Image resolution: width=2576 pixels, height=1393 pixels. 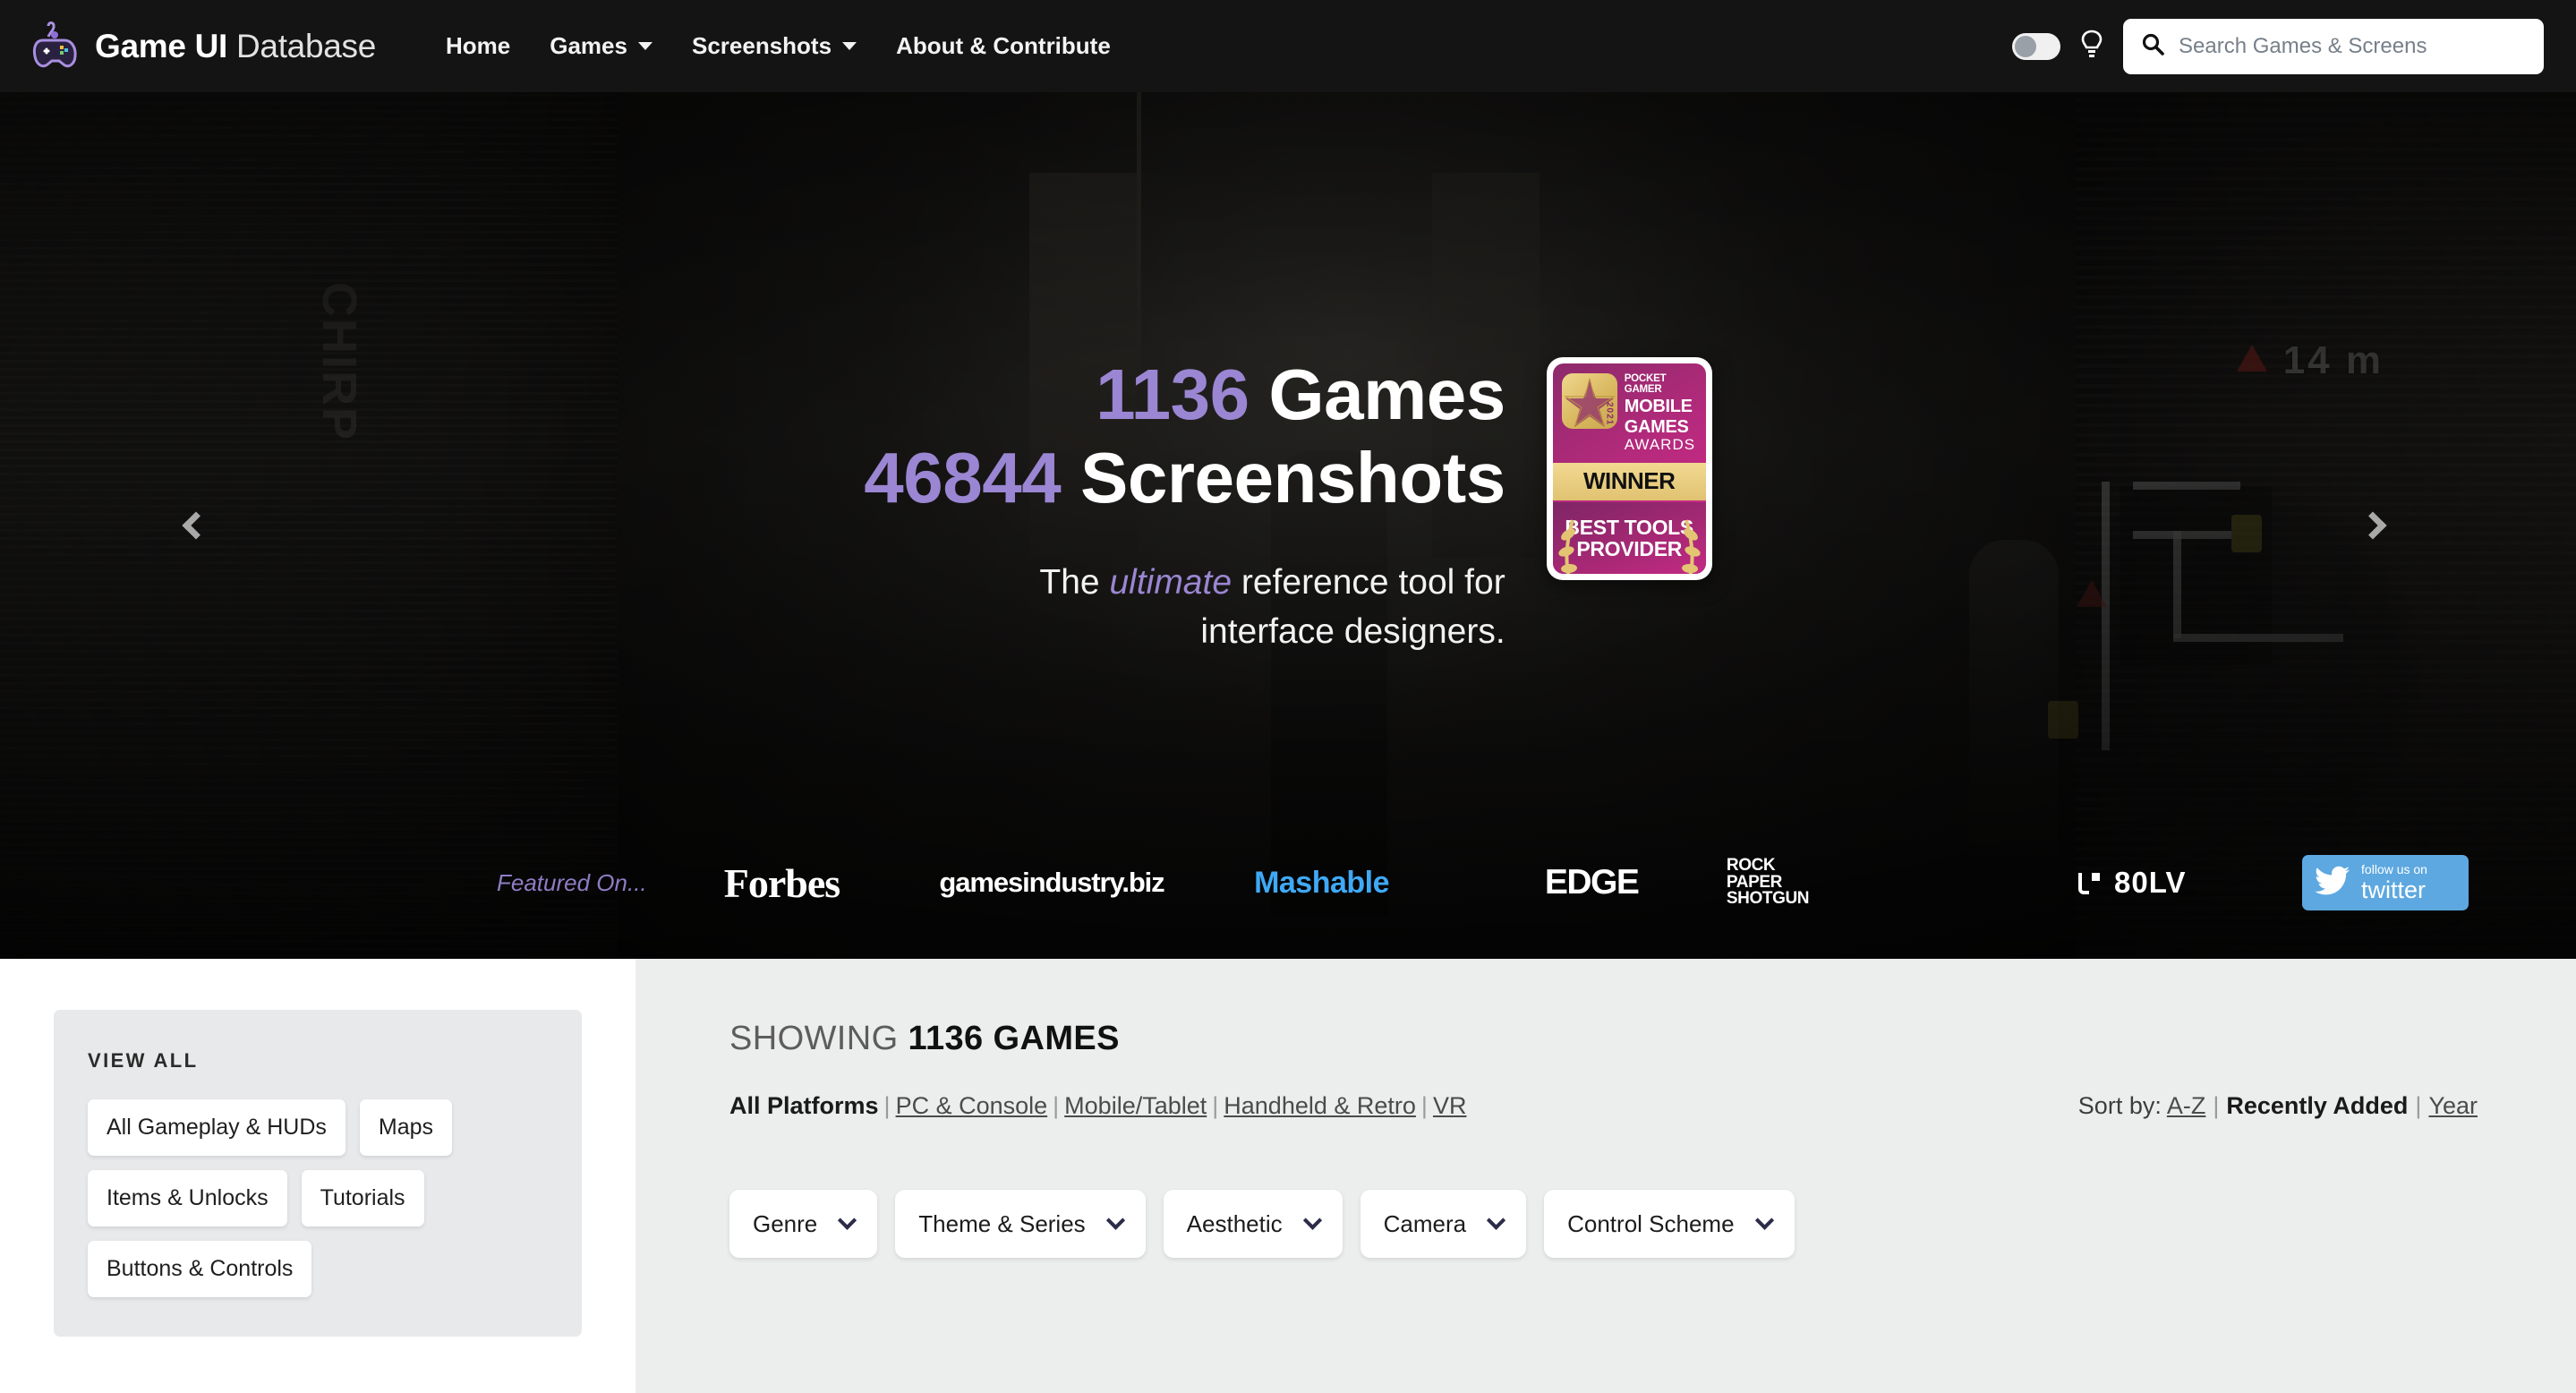 I want to click on brand-title: Game UI Database, so click(x=235, y=45).